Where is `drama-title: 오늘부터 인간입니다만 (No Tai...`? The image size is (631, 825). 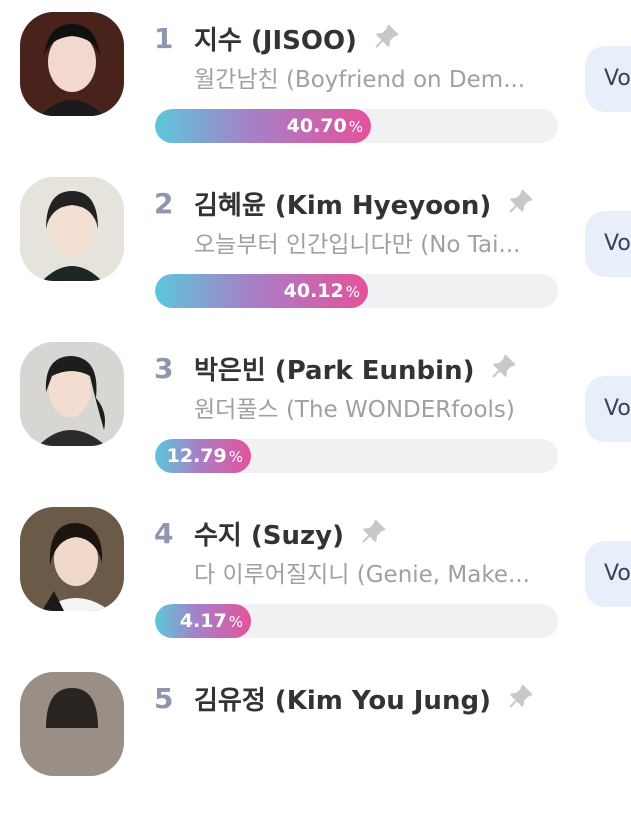
drama-title: 오늘부터 인간입니다만 (No Tai... is located at coordinates (357, 245).